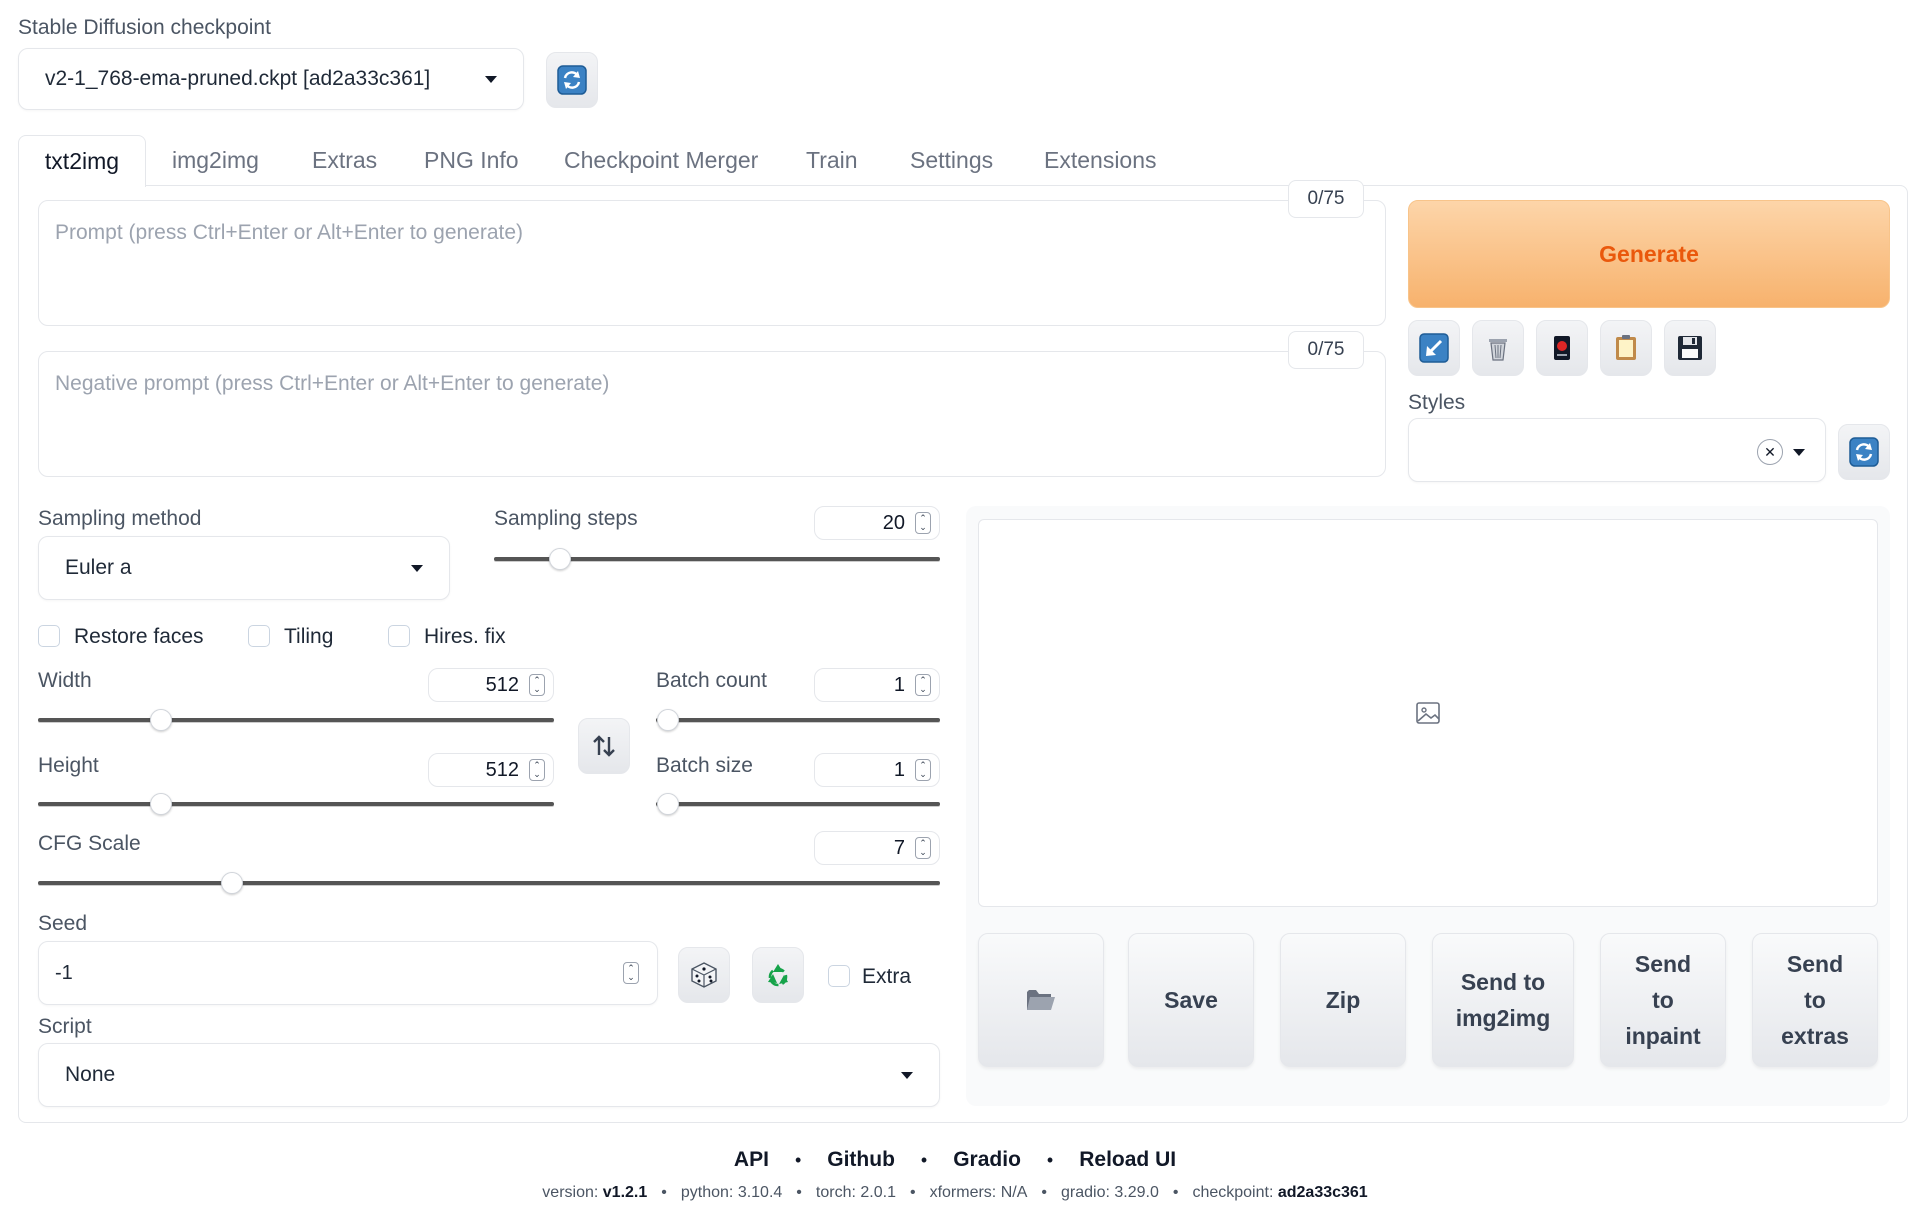 Image resolution: width=1910 pixels, height=1226 pixels. I want to click on send-to-inpaint-button: Send to inpaint, so click(1663, 1000).